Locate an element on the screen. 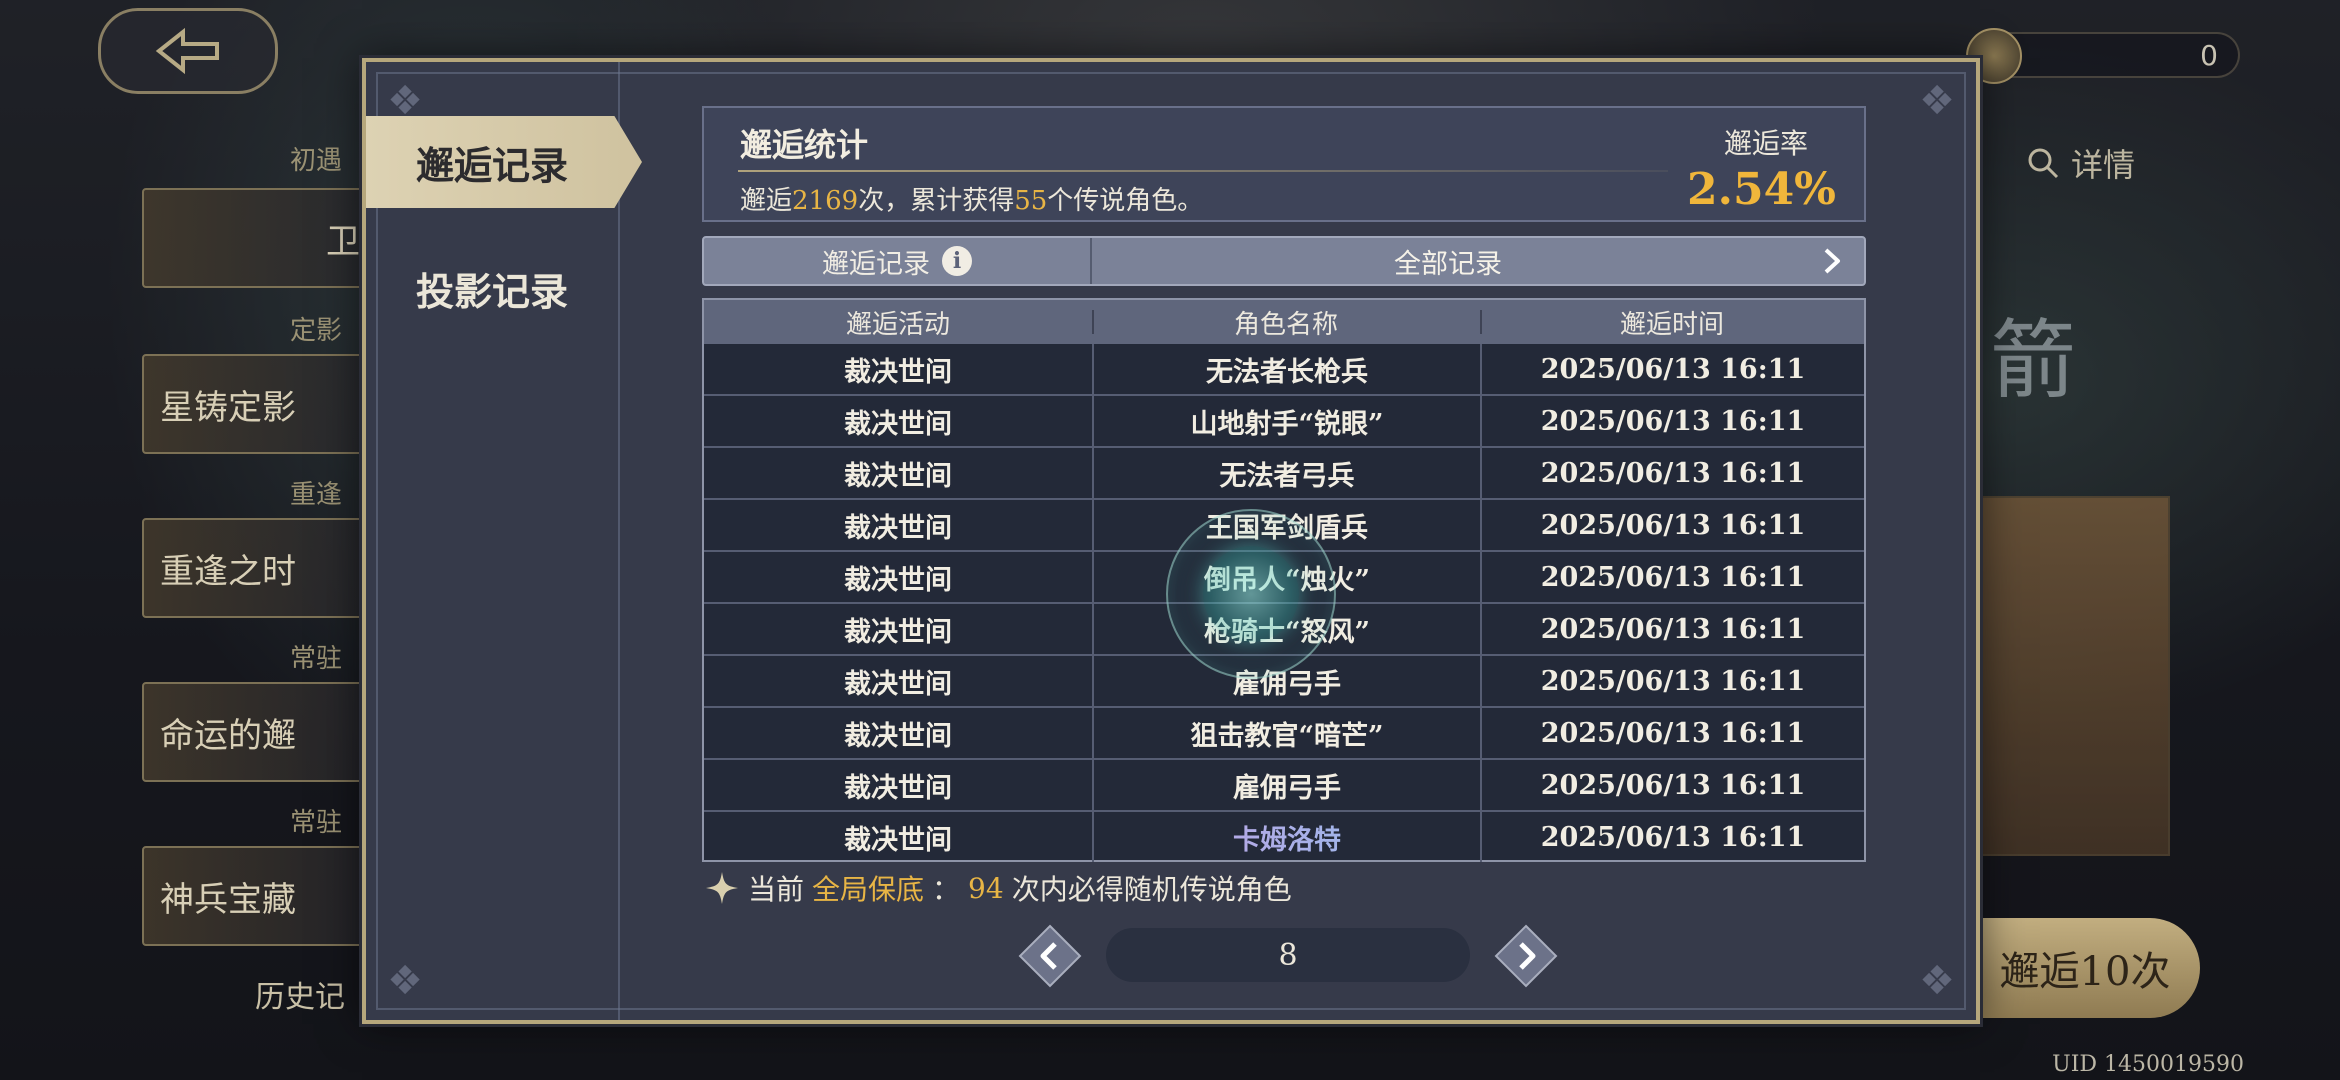 The height and width of the screenshot is (1080, 2340). pity-count: 94 is located at coordinates (986, 888).